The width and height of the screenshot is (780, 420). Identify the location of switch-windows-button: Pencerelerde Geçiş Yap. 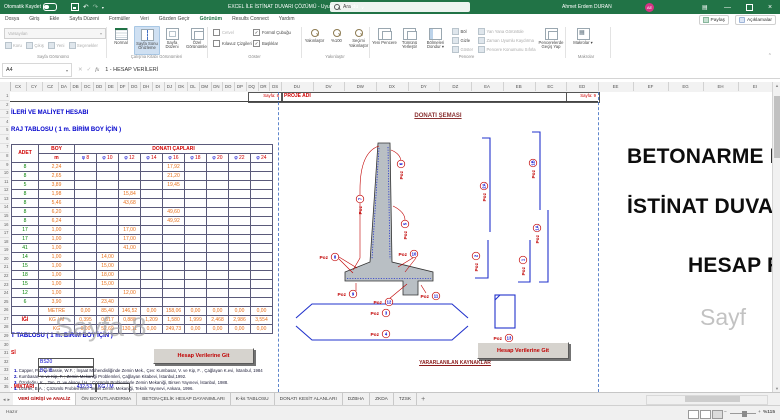
(551, 39).